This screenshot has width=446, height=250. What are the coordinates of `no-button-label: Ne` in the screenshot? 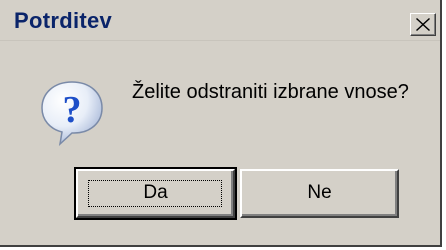 It's located at (319, 192).